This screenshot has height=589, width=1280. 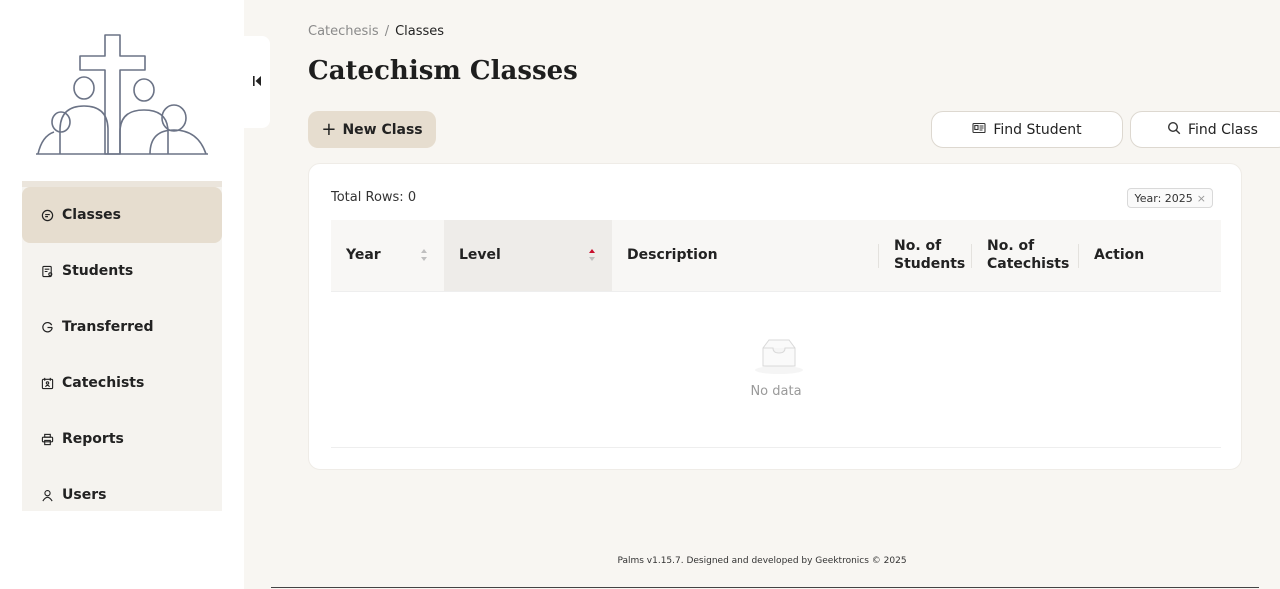 I want to click on student-card-icon, so click(x=47, y=271).